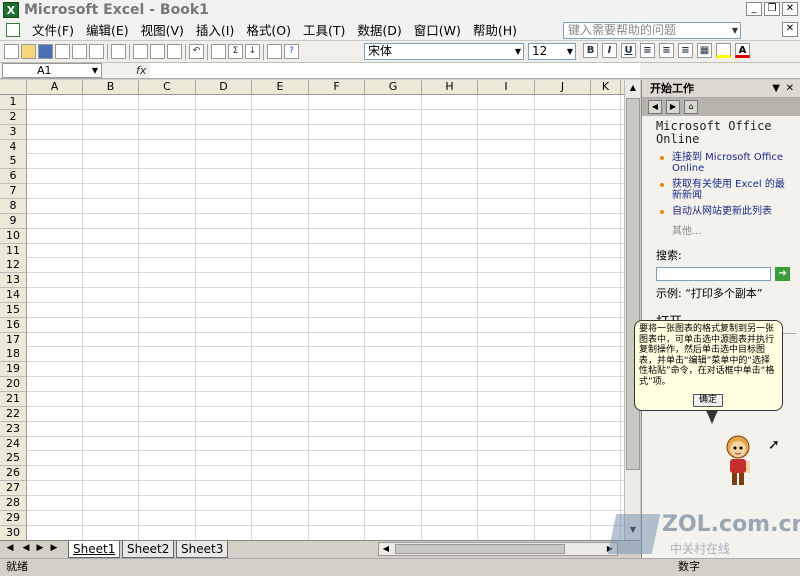 The image size is (800, 576). Describe the element at coordinates (337, 87) in the screenshot. I see `column-header: F` at that location.